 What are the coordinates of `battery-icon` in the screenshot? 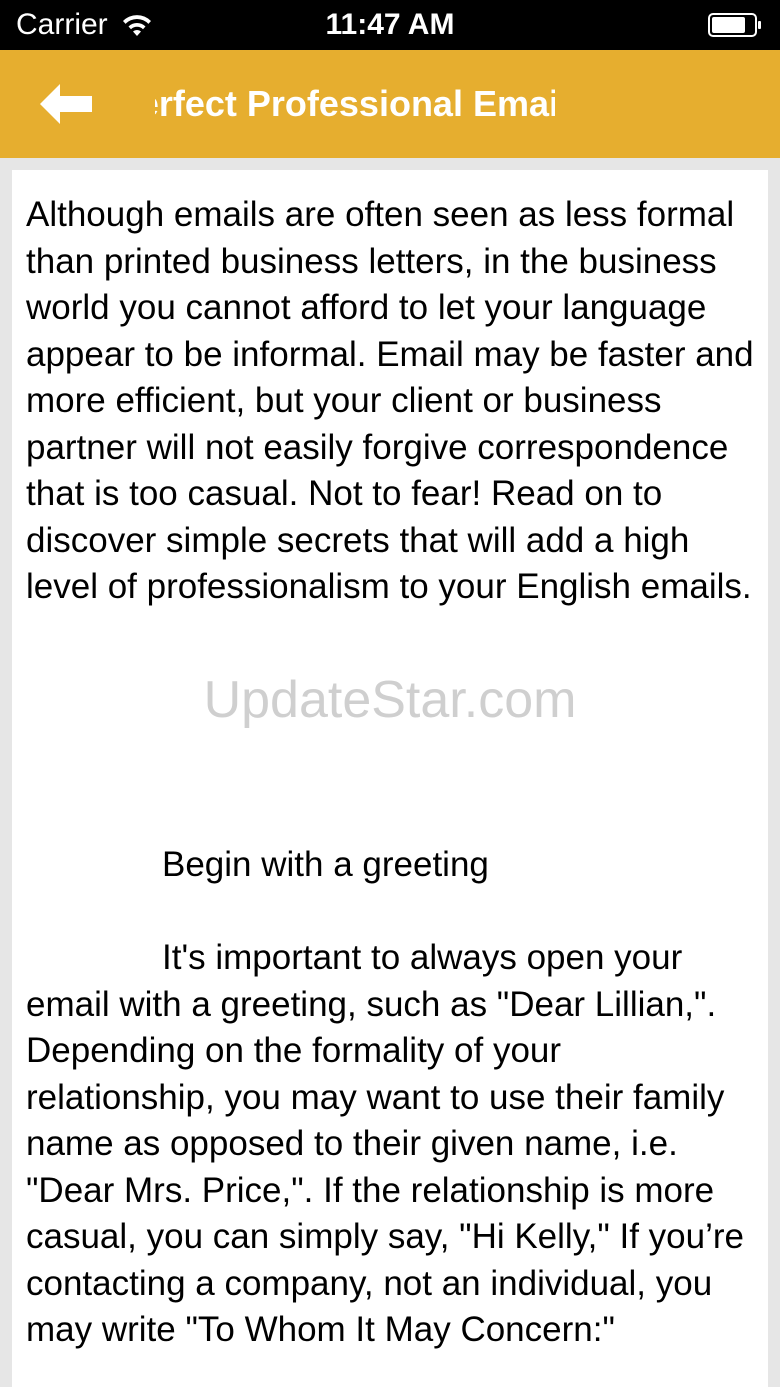 It's located at (734, 25).